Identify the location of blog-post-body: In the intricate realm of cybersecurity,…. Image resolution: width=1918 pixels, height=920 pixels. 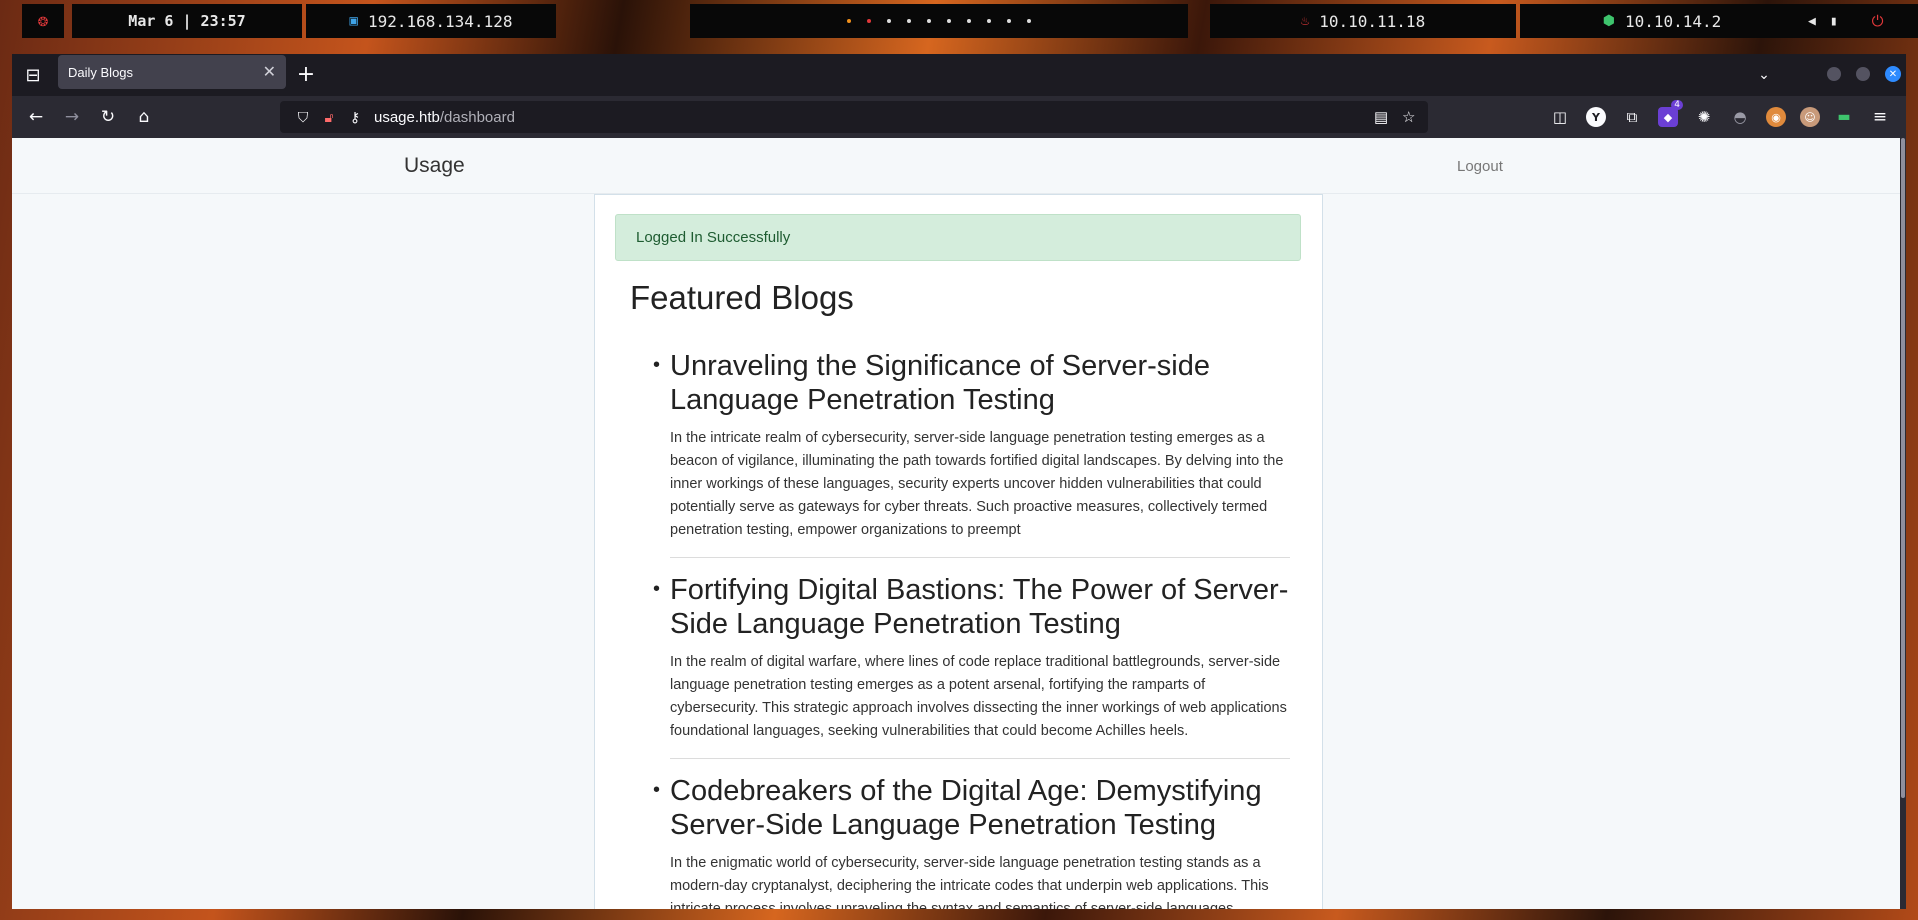
(977, 484).